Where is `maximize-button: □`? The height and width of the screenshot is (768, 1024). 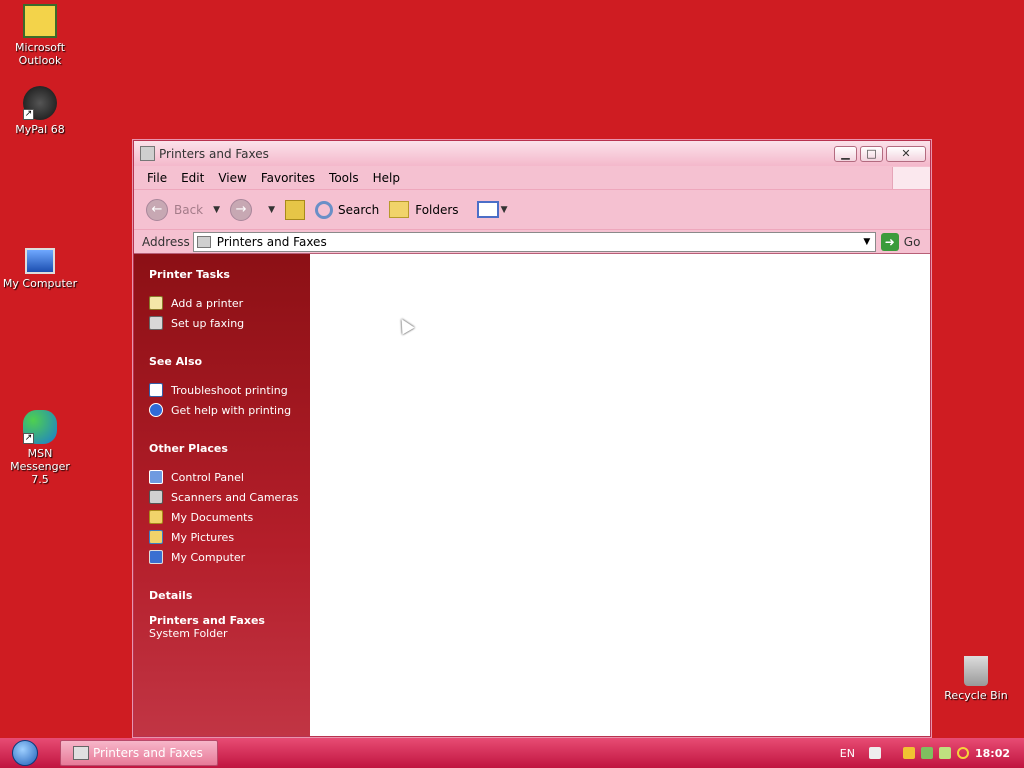 maximize-button: □ is located at coordinates (871, 153).